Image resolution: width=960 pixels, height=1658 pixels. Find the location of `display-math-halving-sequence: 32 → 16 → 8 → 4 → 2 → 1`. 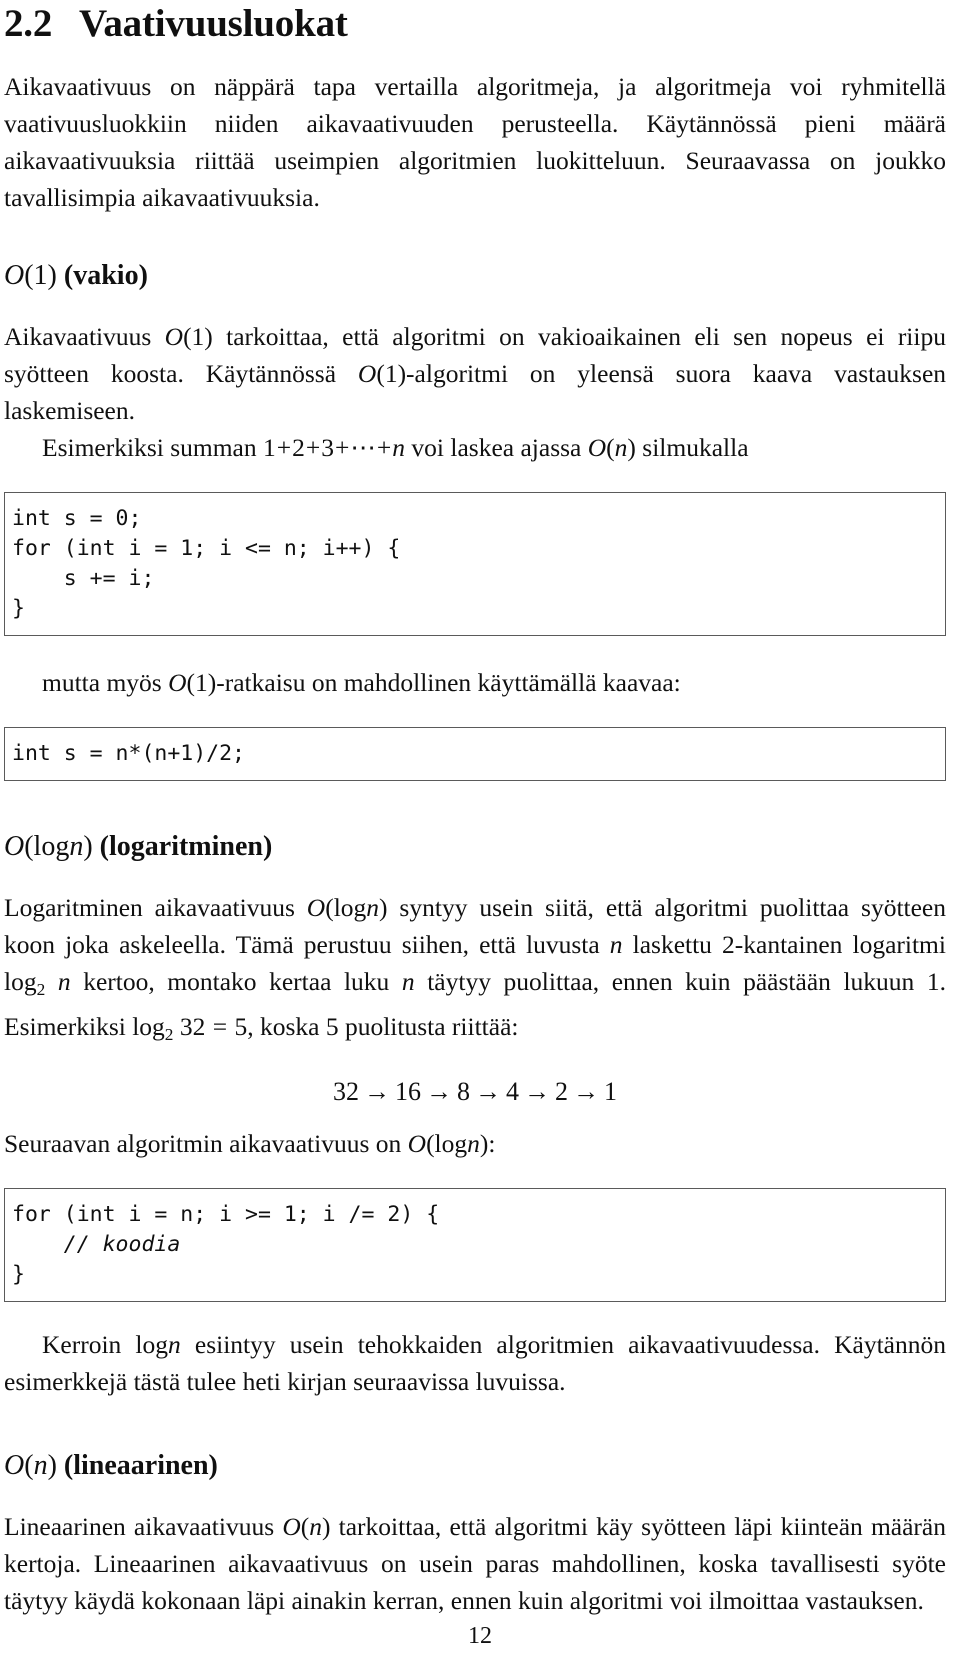

display-math-halving-sequence: 32 → 16 → 8 → 4 → 2 → 1 is located at coordinates (475, 1092).